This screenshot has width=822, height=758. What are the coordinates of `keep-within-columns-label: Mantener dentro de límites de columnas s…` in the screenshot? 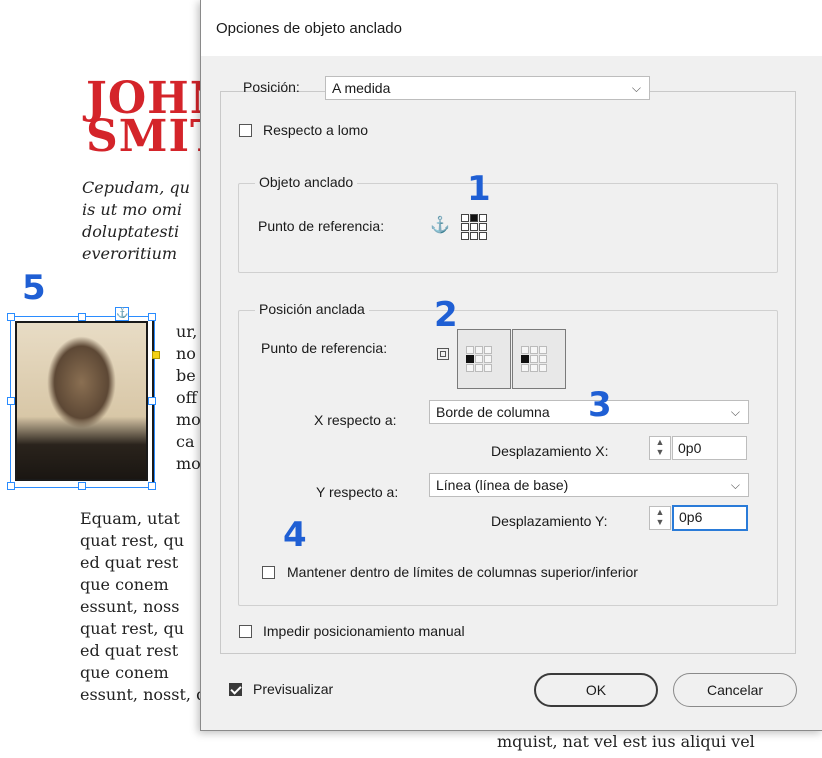 It's located at (462, 572).